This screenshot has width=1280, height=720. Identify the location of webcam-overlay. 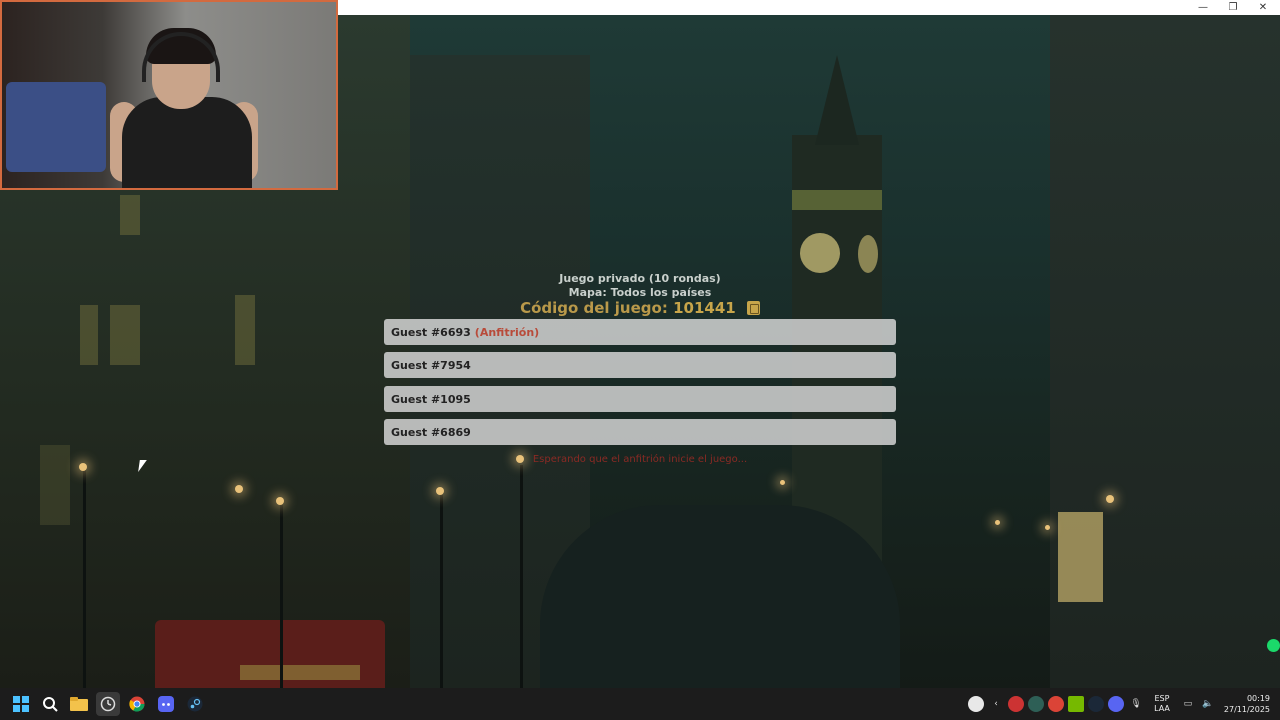
(169, 95).